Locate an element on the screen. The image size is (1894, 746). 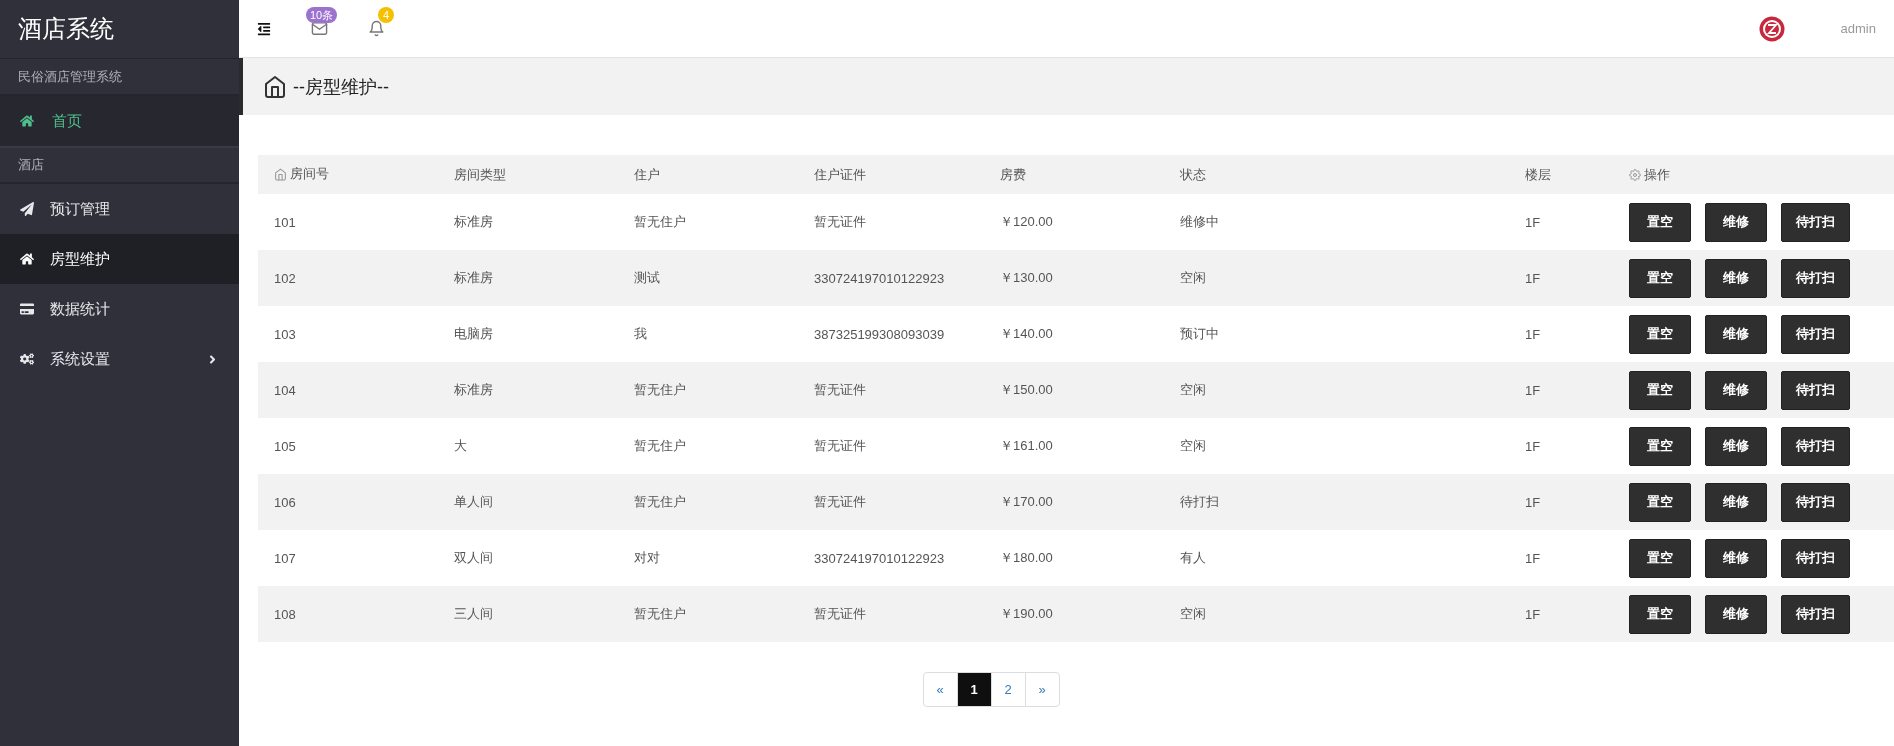
table-cell: 103 is located at coordinates (285, 334).